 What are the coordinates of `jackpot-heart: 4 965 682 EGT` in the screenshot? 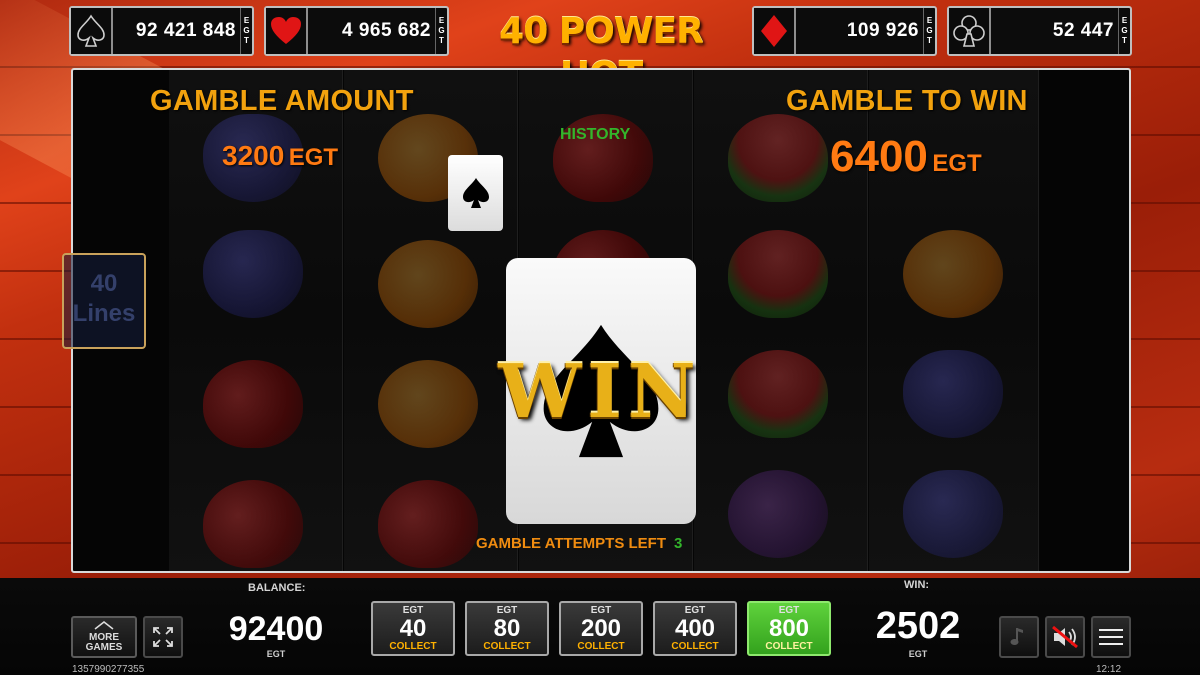 It's located at (356, 31).